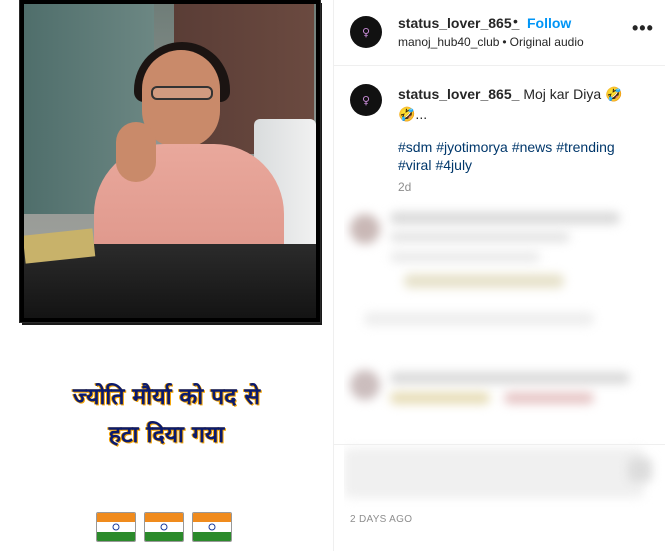  Describe the element at coordinates (585, 147) in the screenshot. I see `hashtag-link: #trending` at that location.